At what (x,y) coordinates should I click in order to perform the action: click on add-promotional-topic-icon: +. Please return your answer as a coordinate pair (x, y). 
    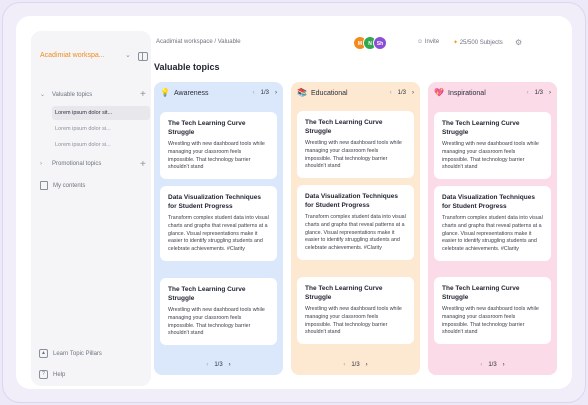
    Looking at the image, I should click on (143, 165).